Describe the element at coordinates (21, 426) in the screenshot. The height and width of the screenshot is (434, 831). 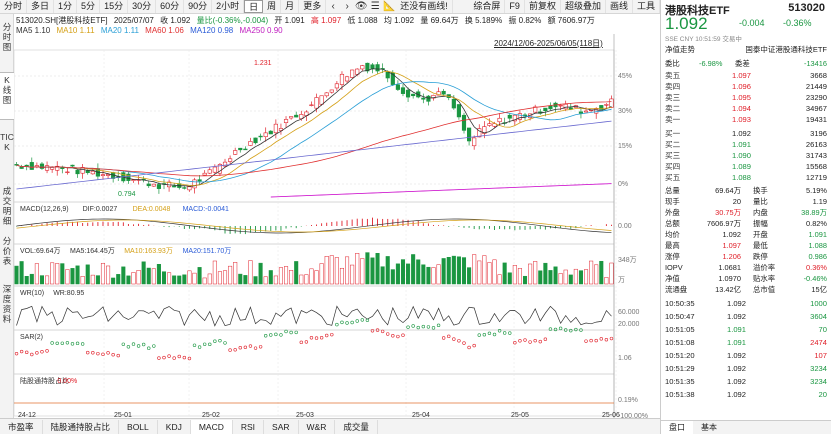
I see `indicator-tab-0: 市盈率` at that location.